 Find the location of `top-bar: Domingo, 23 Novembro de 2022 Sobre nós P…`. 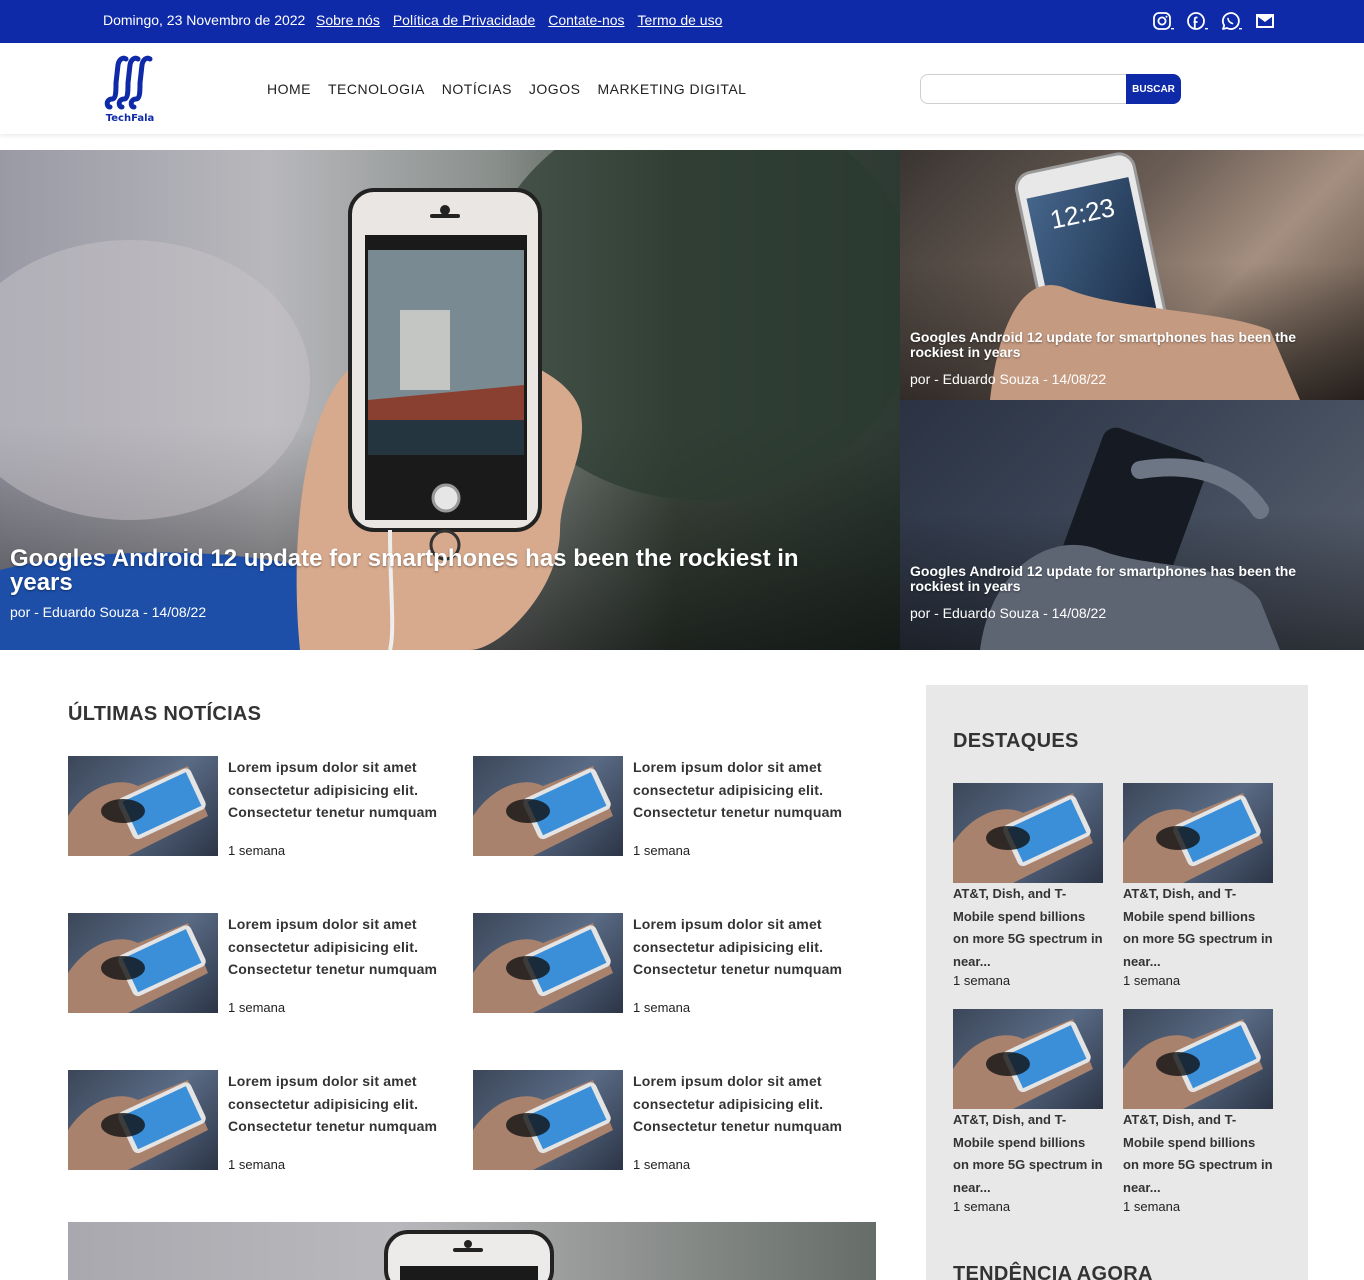

top-bar: Domingo, 23 Novembro de 2022 Sobre nós P… is located at coordinates (682, 21).